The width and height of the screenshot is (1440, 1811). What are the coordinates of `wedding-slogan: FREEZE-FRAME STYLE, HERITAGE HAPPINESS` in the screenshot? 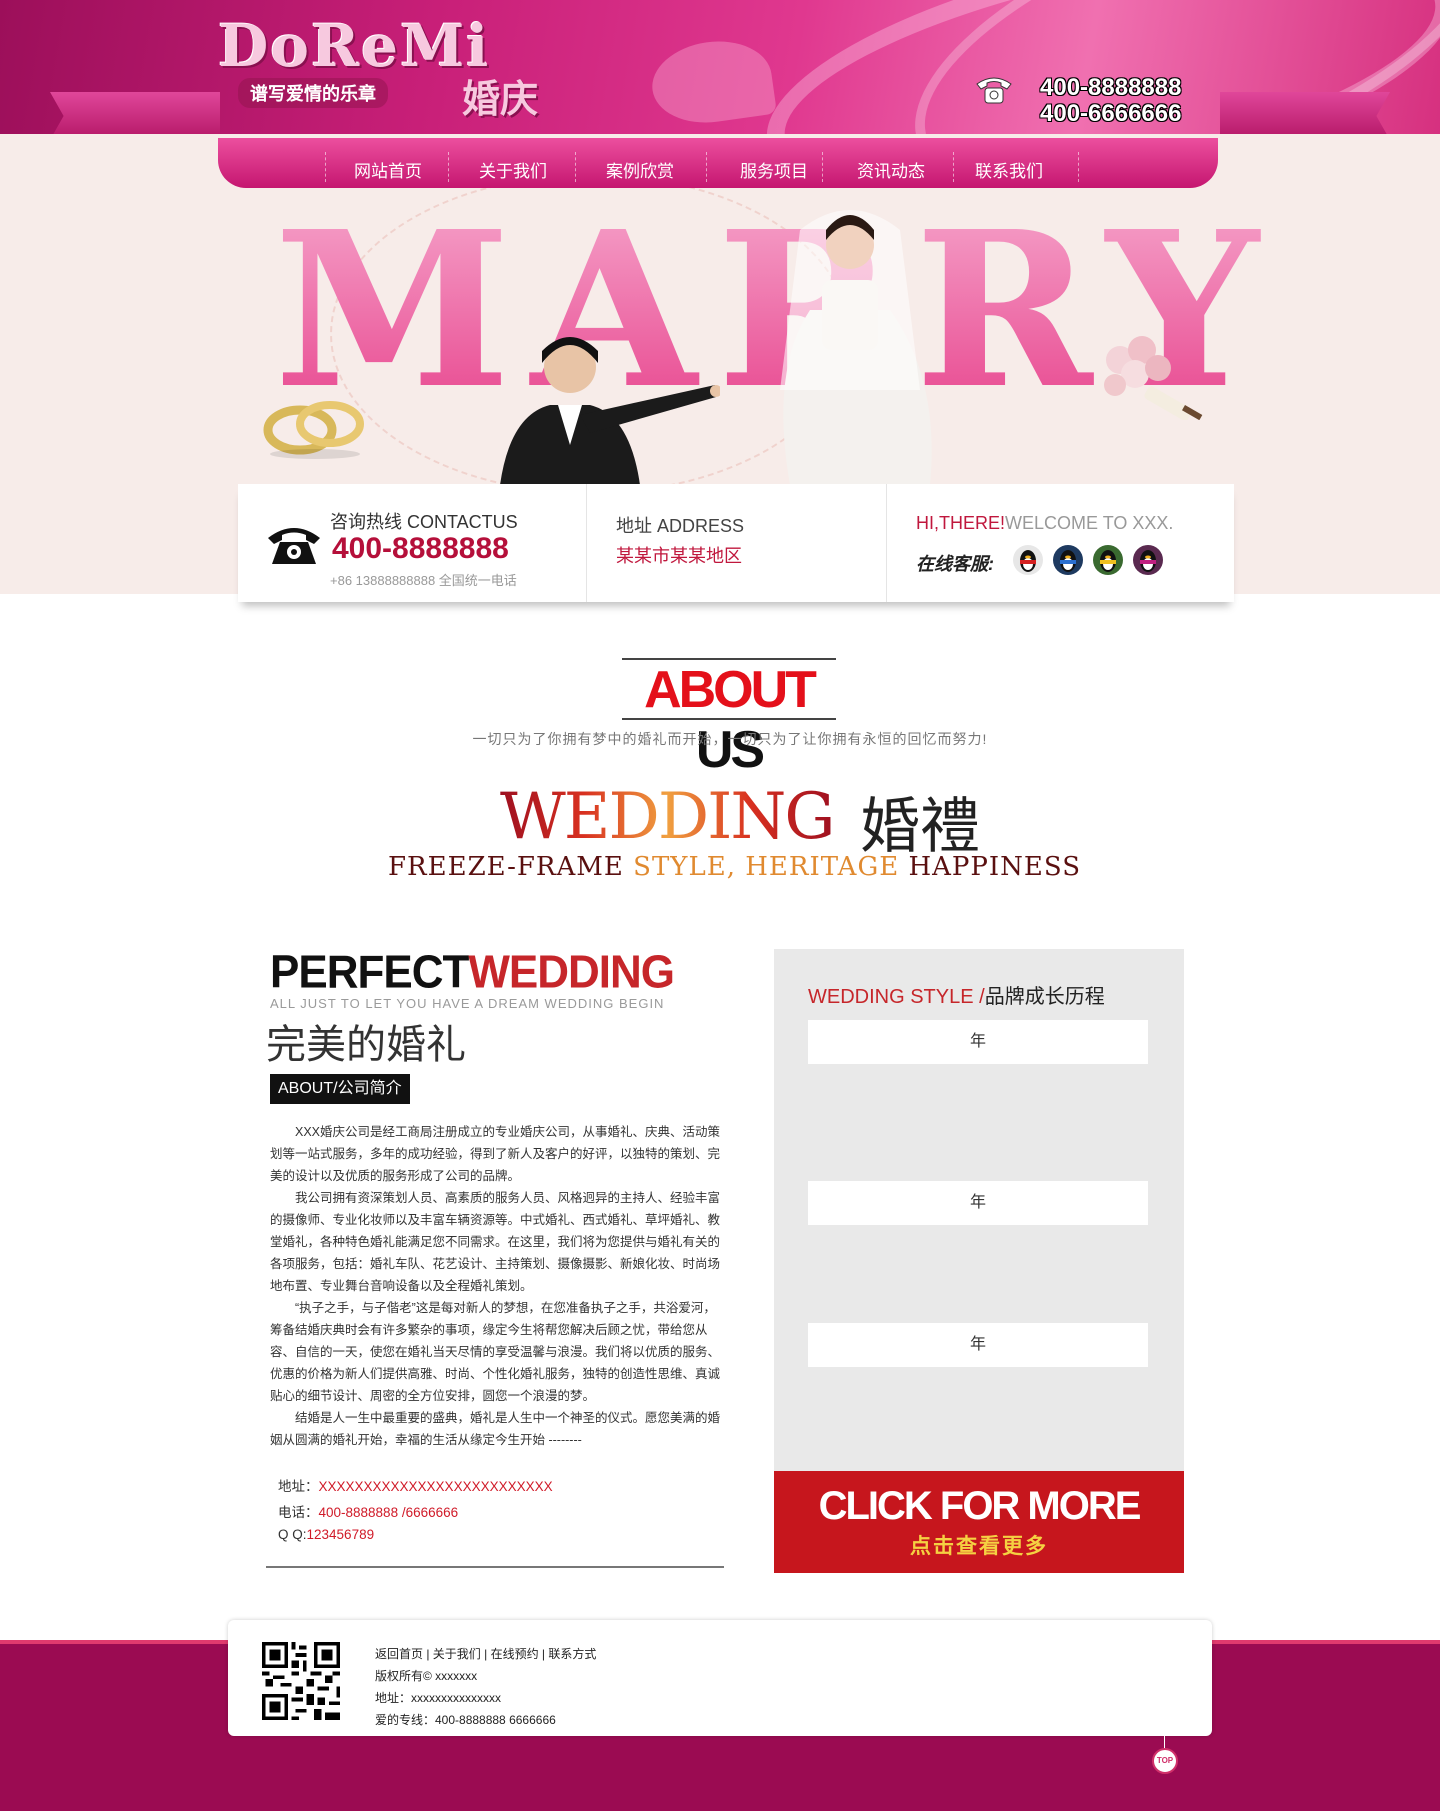 It's located at (734, 867).